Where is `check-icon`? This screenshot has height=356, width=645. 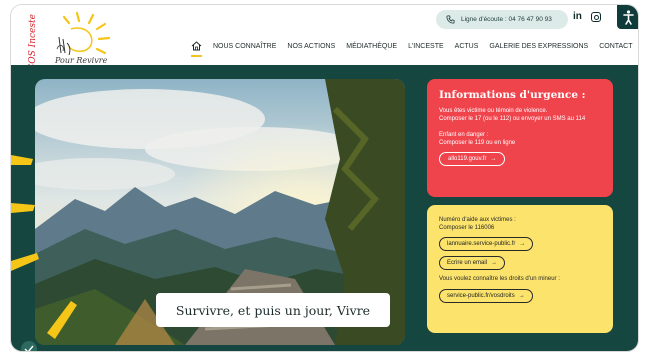
check-icon is located at coordinates (29, 348).